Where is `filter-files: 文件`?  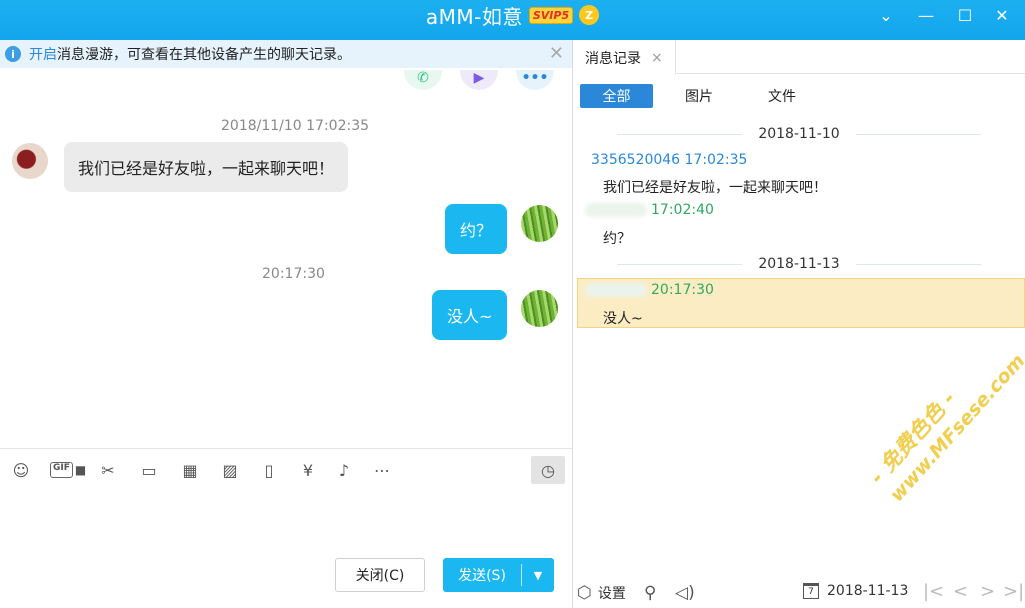
filter-files: 文件 is located at coordinates (782, 96).